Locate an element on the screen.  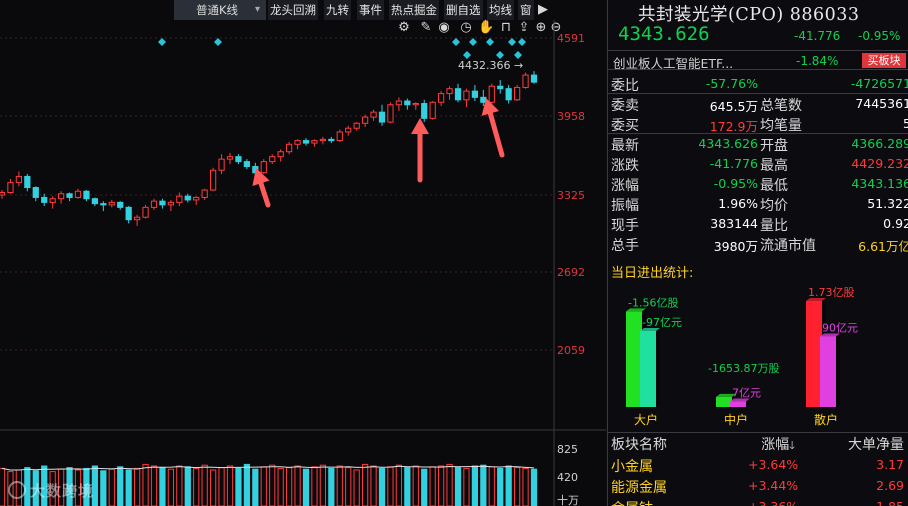
quote-value: -57.76% is located at coordinates (731, 83).